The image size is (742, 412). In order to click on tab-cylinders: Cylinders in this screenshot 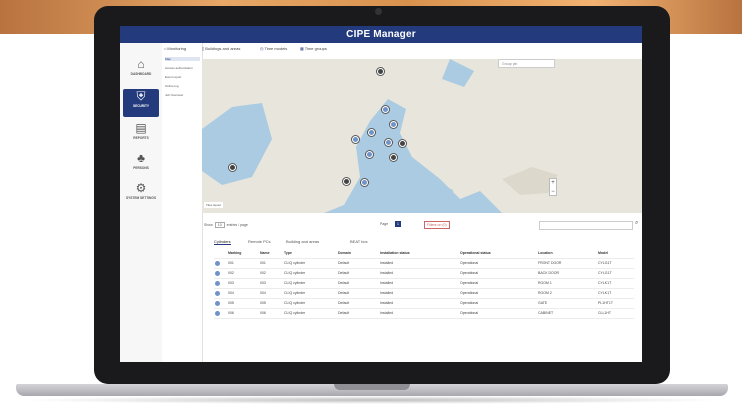, I will do `click(222, 242)`.